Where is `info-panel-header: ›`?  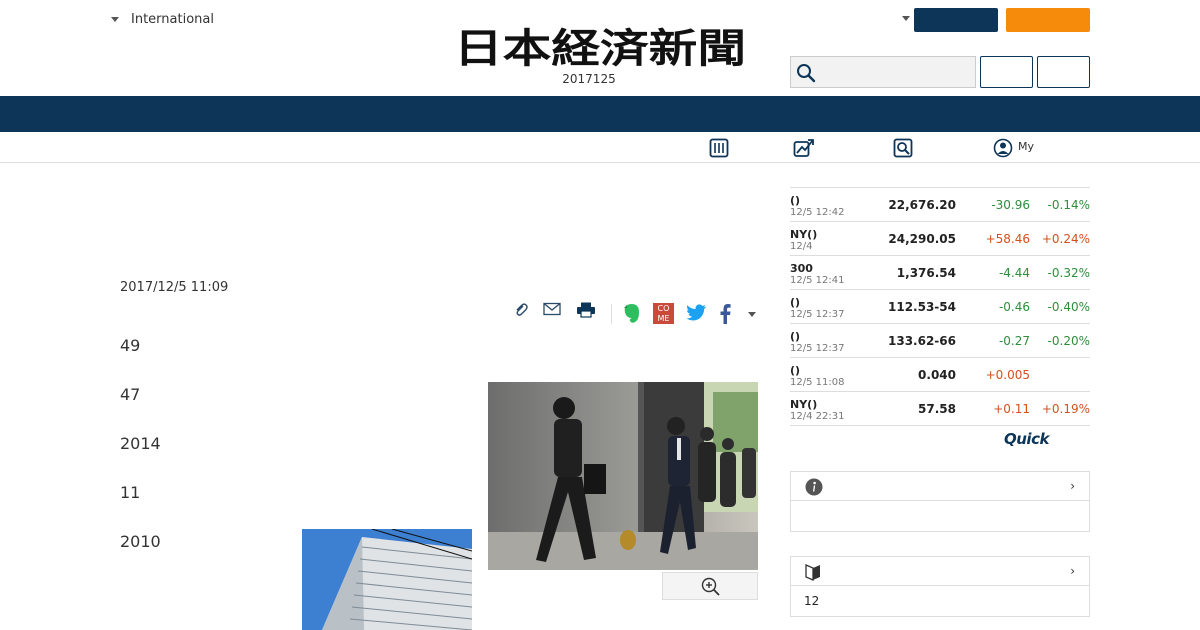
info-panel-header: › is located at coordinates (940, 486).